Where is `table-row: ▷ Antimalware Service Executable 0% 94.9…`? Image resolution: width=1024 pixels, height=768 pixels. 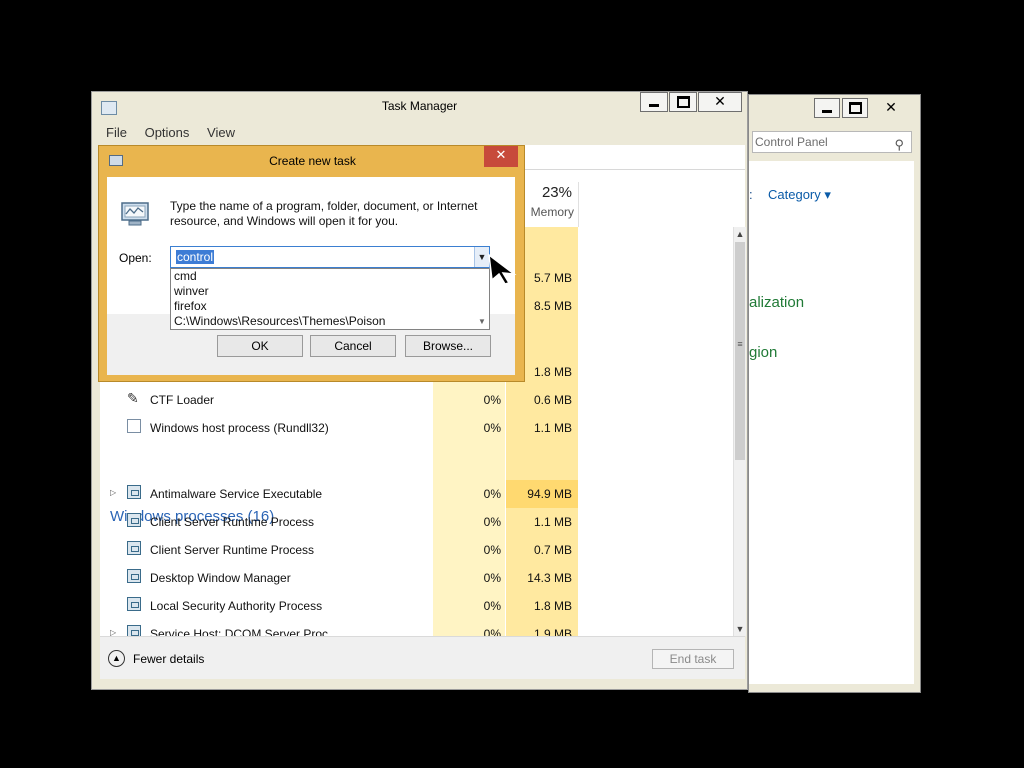
table-row: ▷ Antimalware Service Executable 0% 94.9… is located at coordinates (415, 494).